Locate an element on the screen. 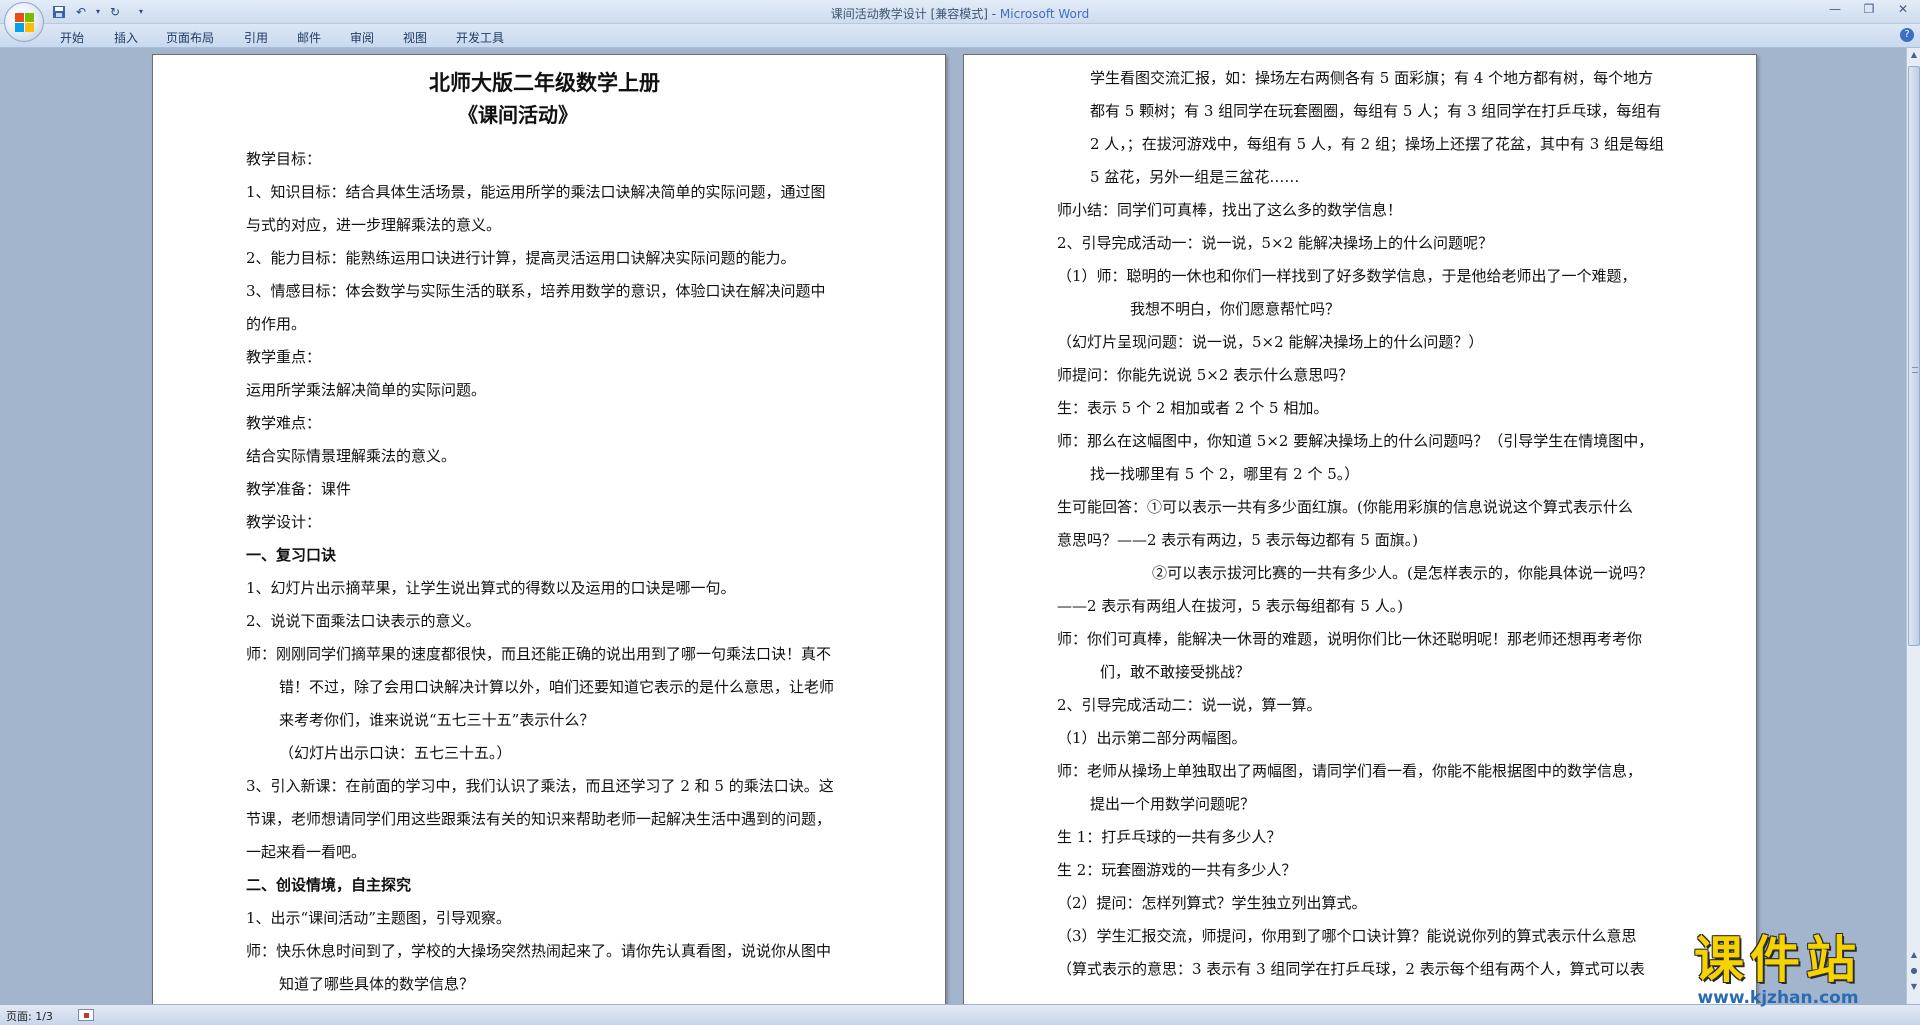 The image size is (1920, 1025). paragraph-line: 1、出示“课间活动”主题图，引导观察。 is located at coordinates (378, 918).